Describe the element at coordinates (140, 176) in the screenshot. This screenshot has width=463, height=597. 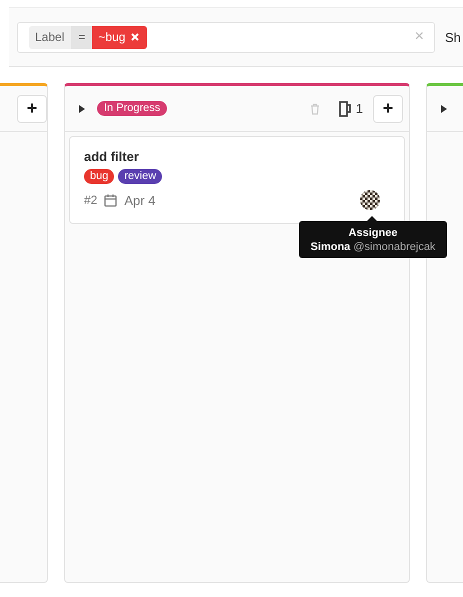
I see `issue-label: review` at that location.